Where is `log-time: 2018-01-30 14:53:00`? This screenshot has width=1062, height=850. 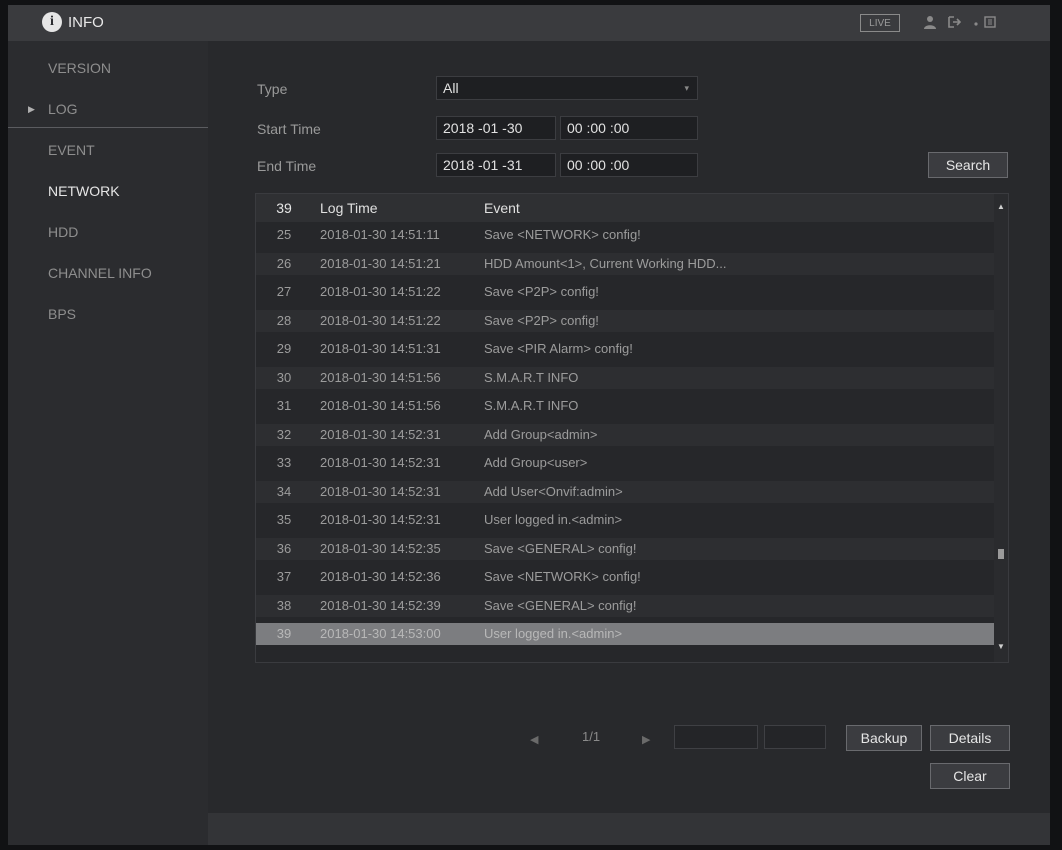
log-time: 2018-01-30 14:53:00 is located at coordinates (380, 633).